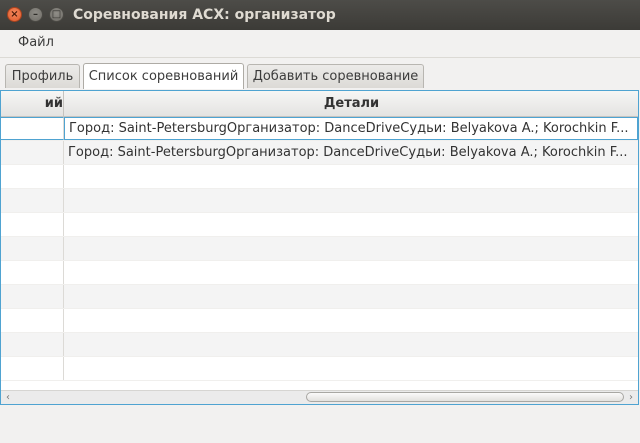  I want to click on close-icon: ×, so click(14, 14).